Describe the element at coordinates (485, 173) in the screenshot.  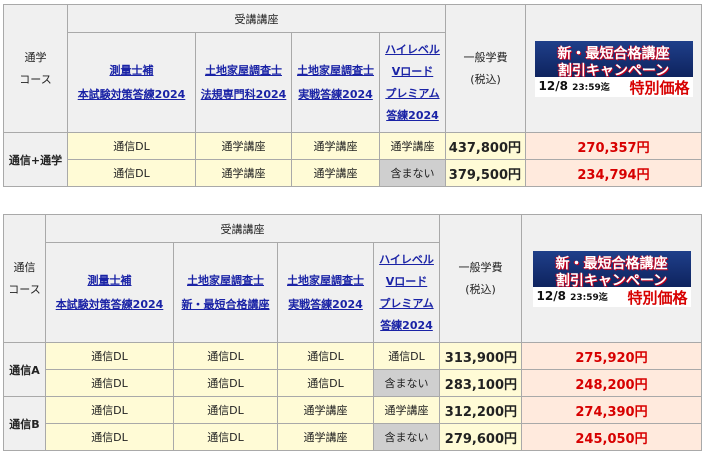
I see `regular-fee: 379,500円` at that location.